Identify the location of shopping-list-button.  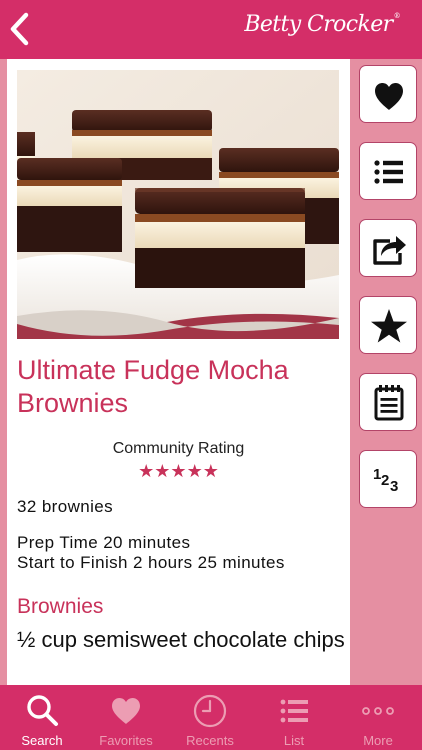
(388, 171).